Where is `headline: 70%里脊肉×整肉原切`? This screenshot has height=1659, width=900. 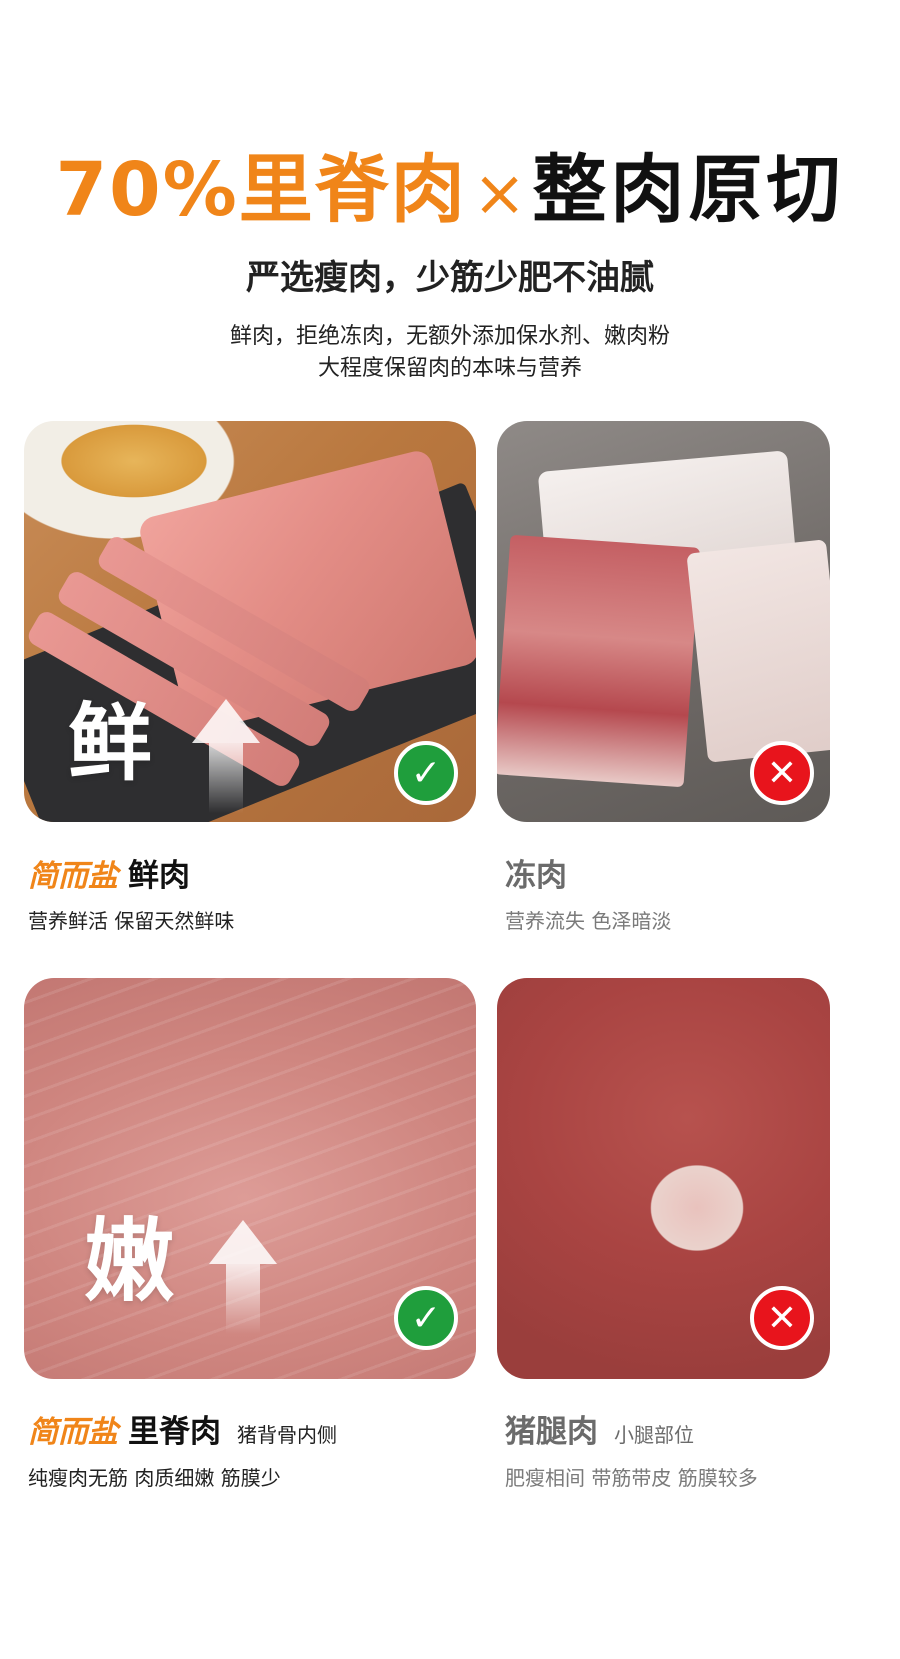 headline: 70%里脊肉×整肉原切 is located at coordinates (450, 183).